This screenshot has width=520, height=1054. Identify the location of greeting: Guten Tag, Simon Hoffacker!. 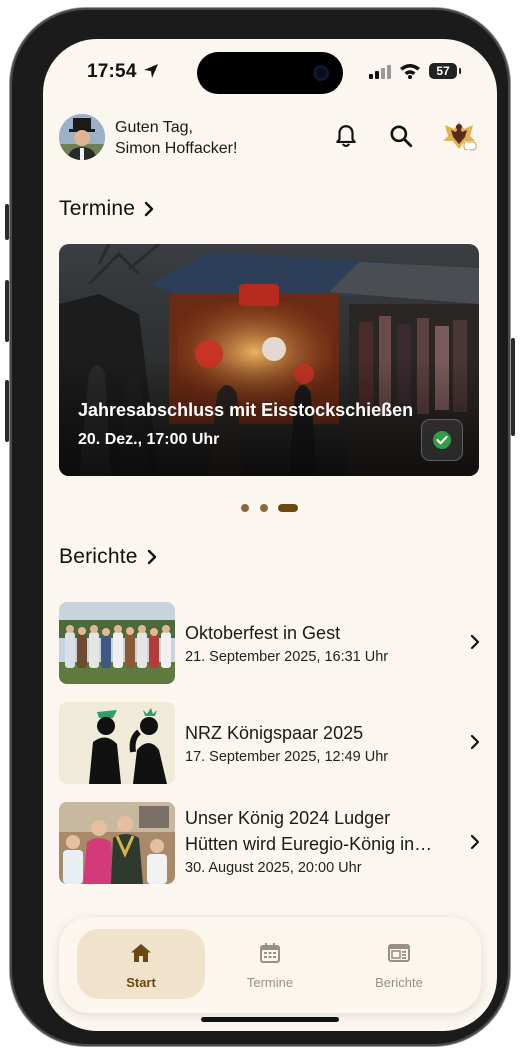
(176, 138).